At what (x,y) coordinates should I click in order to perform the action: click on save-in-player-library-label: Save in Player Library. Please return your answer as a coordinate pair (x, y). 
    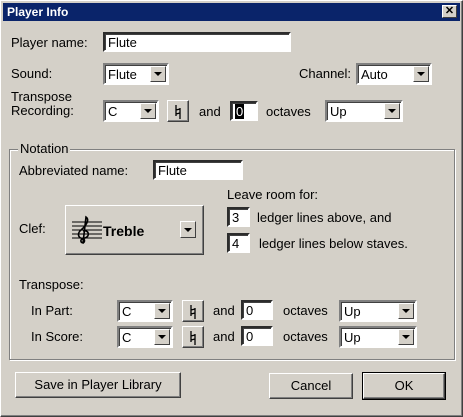
    Looking at the image, I should click on (98, 384).